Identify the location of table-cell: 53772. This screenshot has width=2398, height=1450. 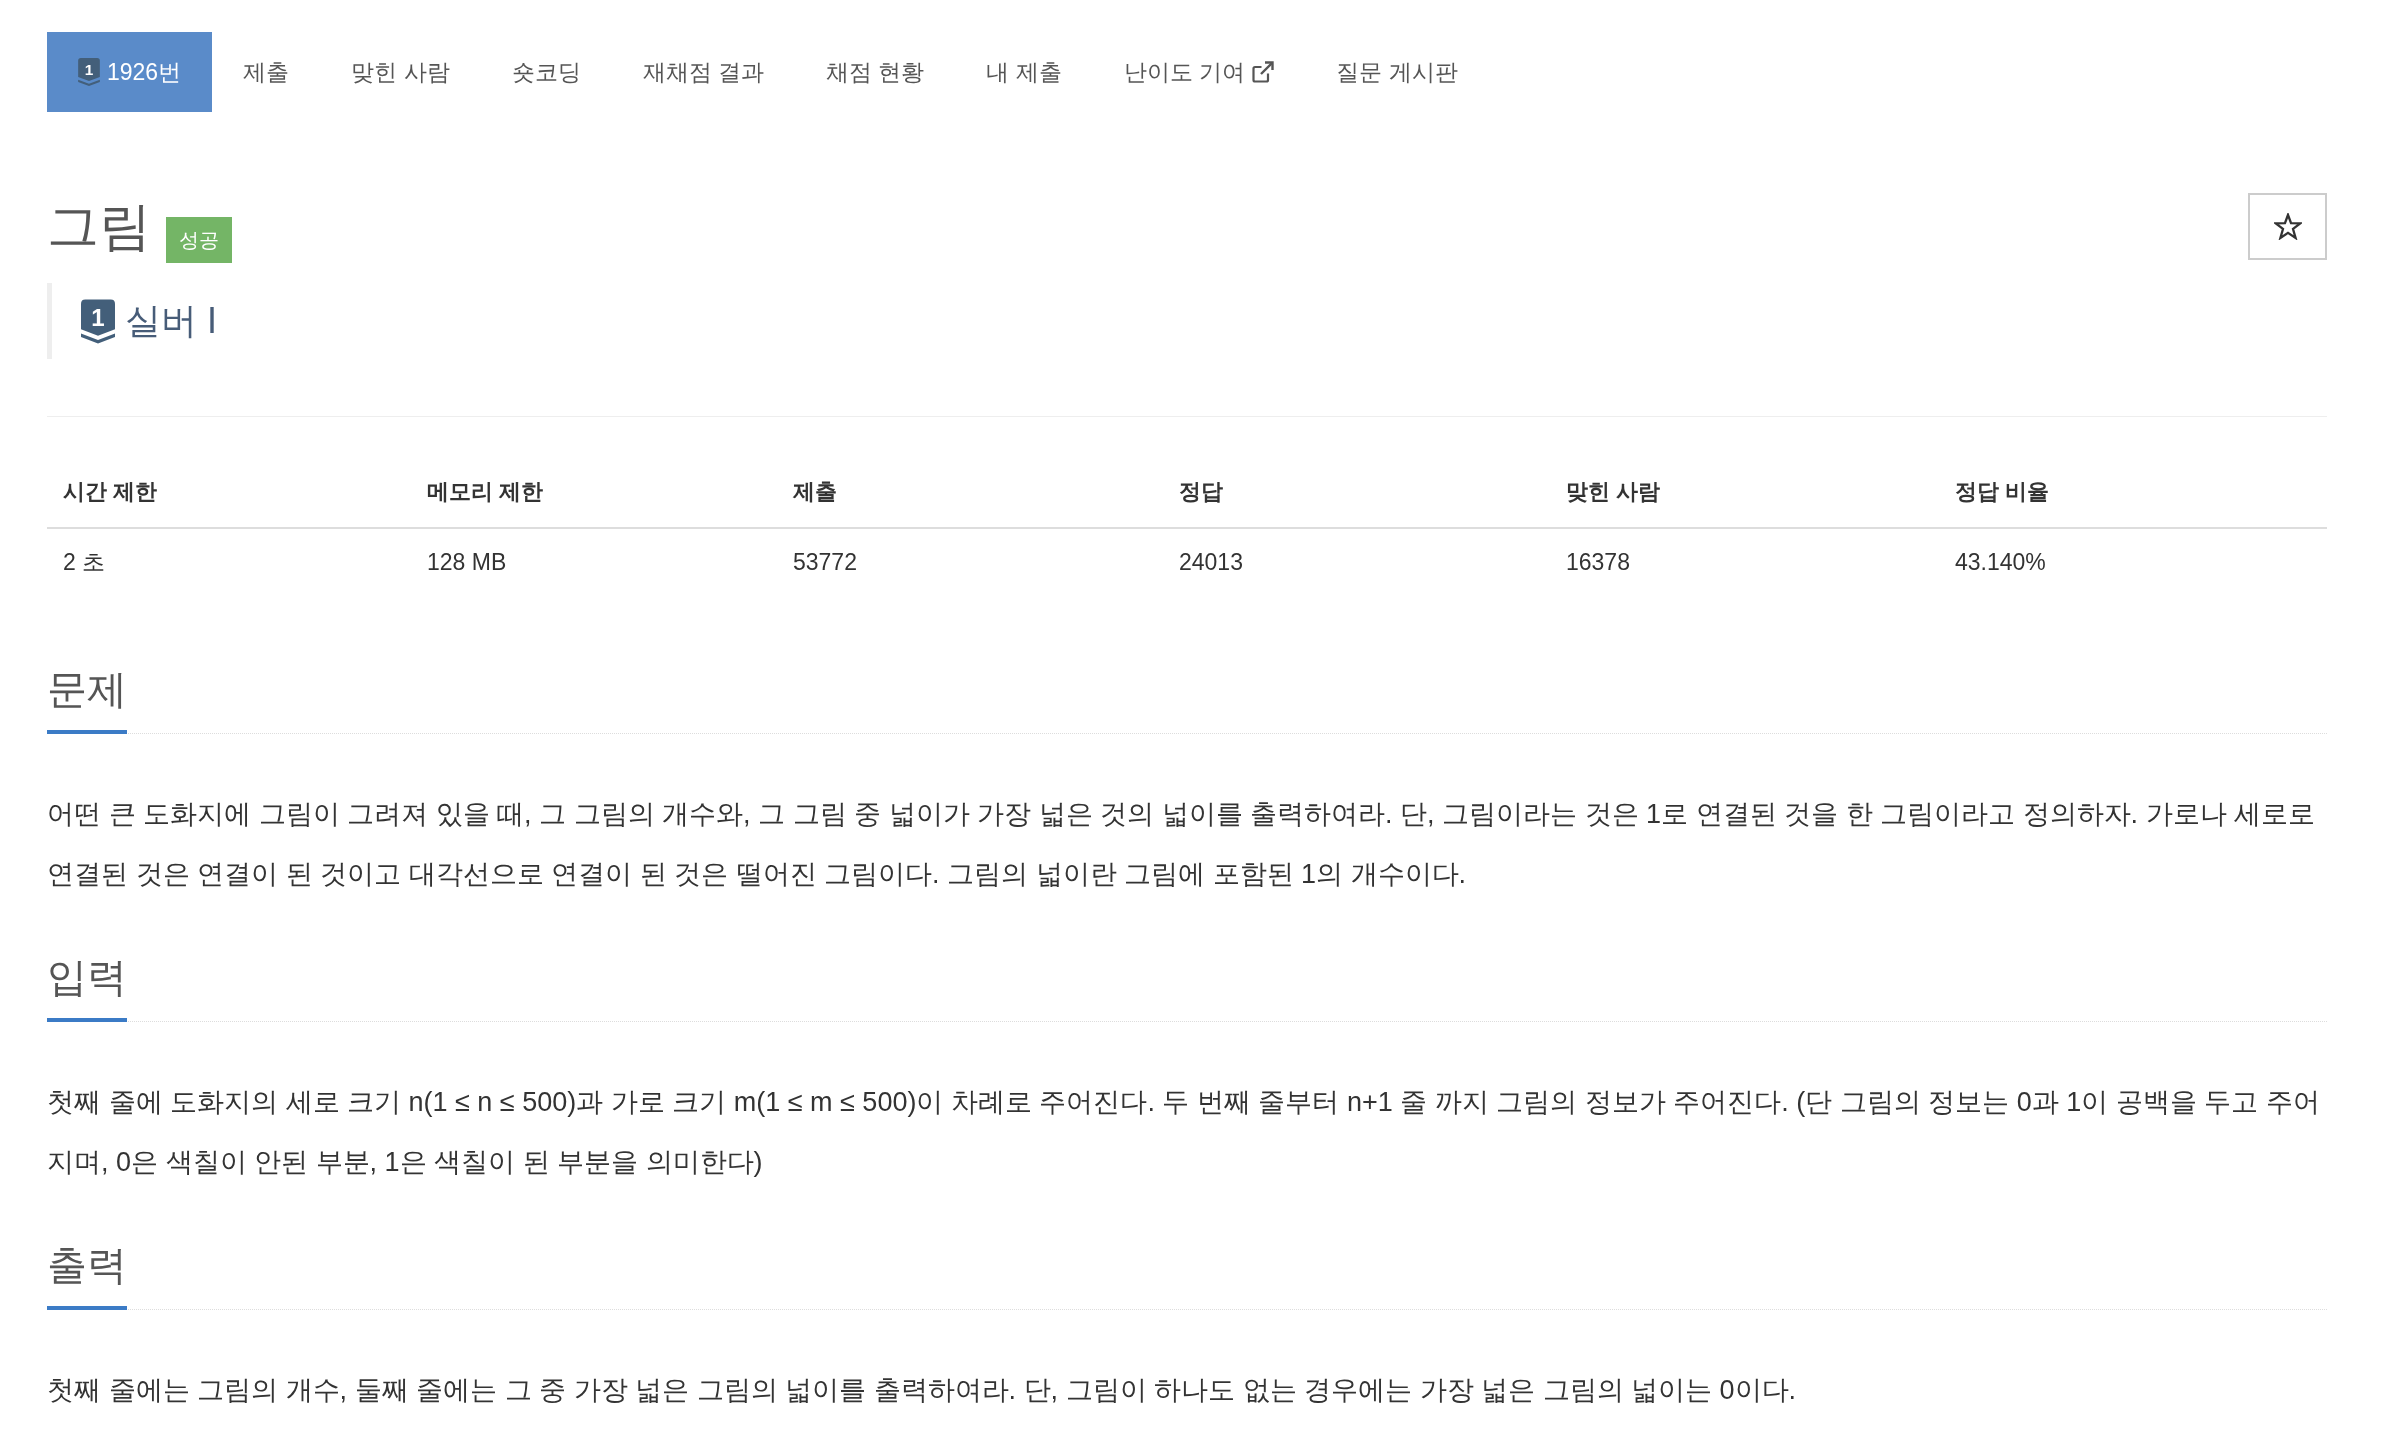
(970, 562).